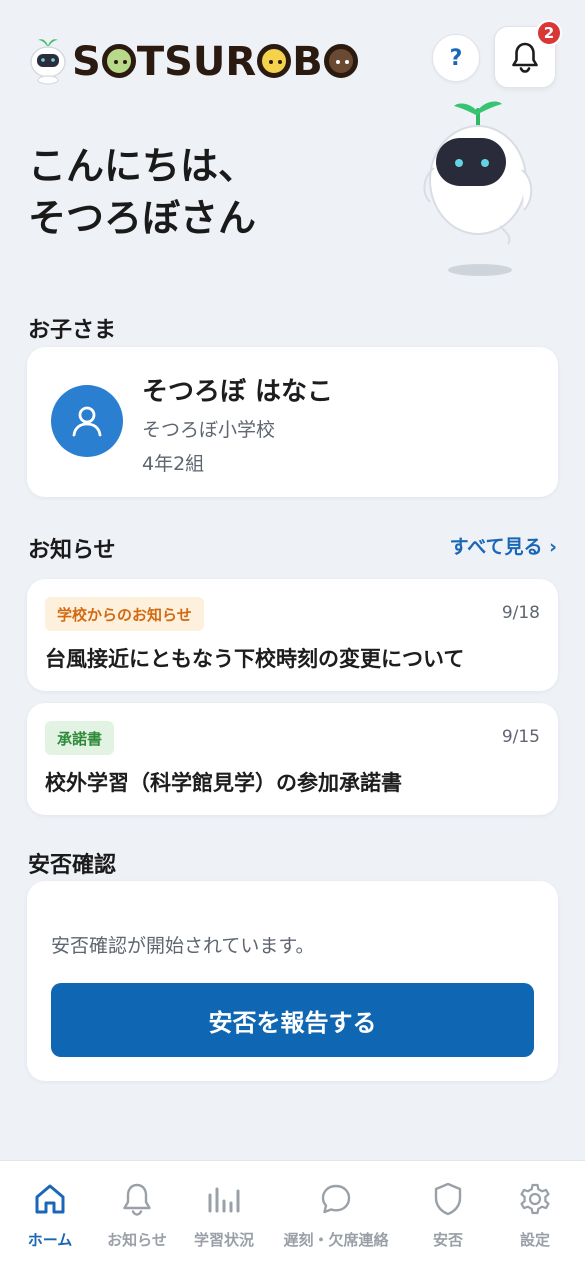  Describe the element at coordinates (535, 1219) in the screenshot. I see `nav-item-settings: 設定` at that location.